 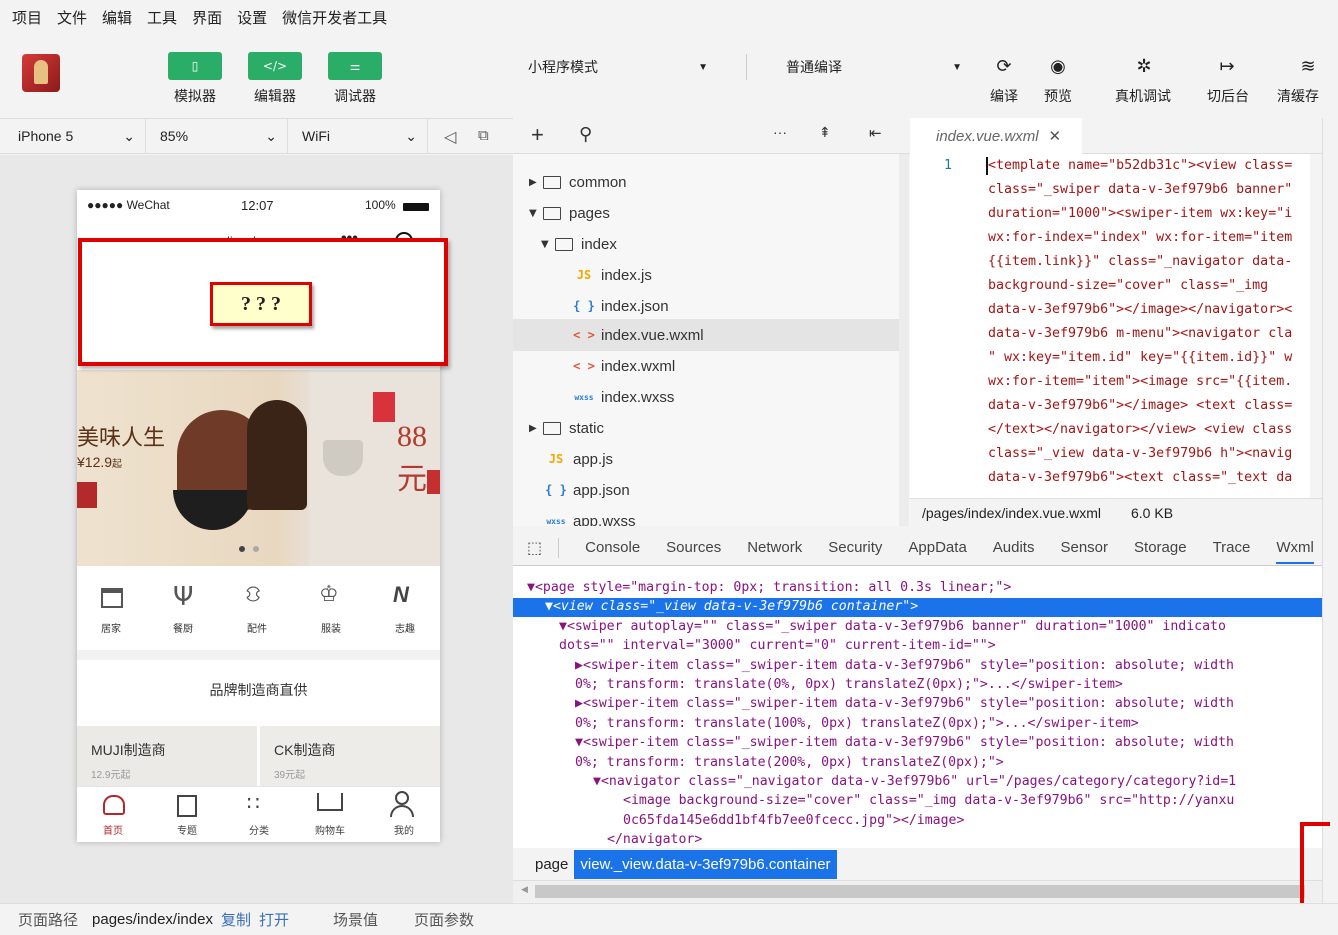 I want to click on menu-edit: 编辑, so click(x=117, y=17).